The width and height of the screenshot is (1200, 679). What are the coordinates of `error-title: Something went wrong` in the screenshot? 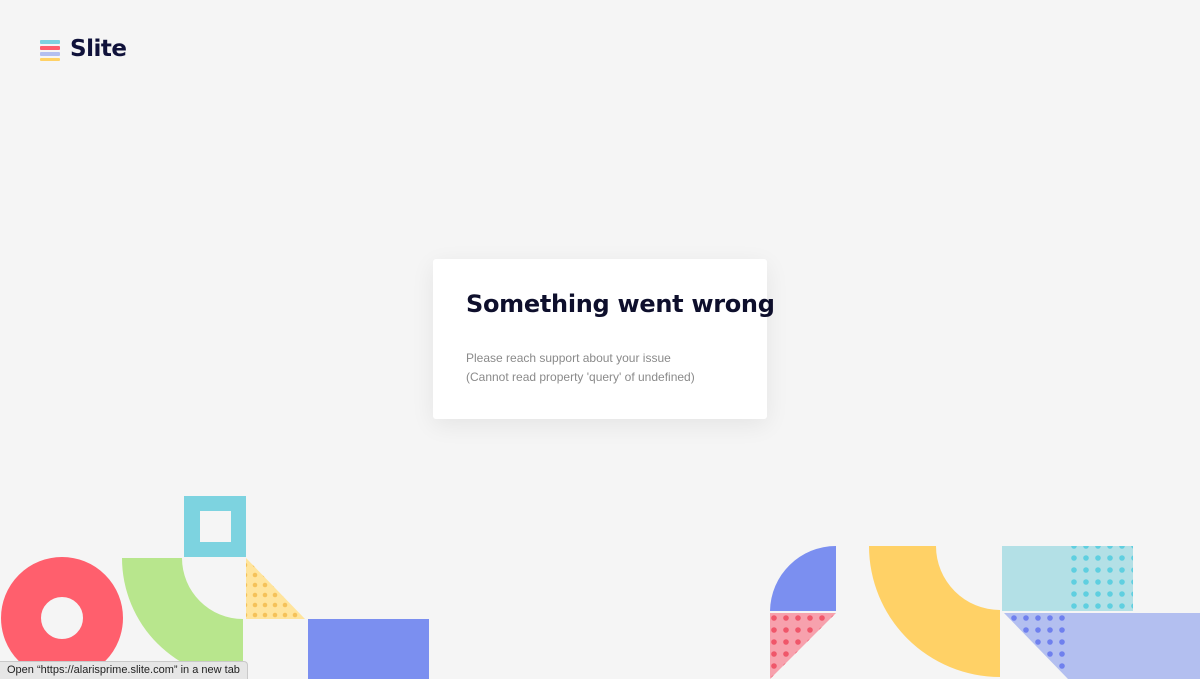 It's located at (620, 304).